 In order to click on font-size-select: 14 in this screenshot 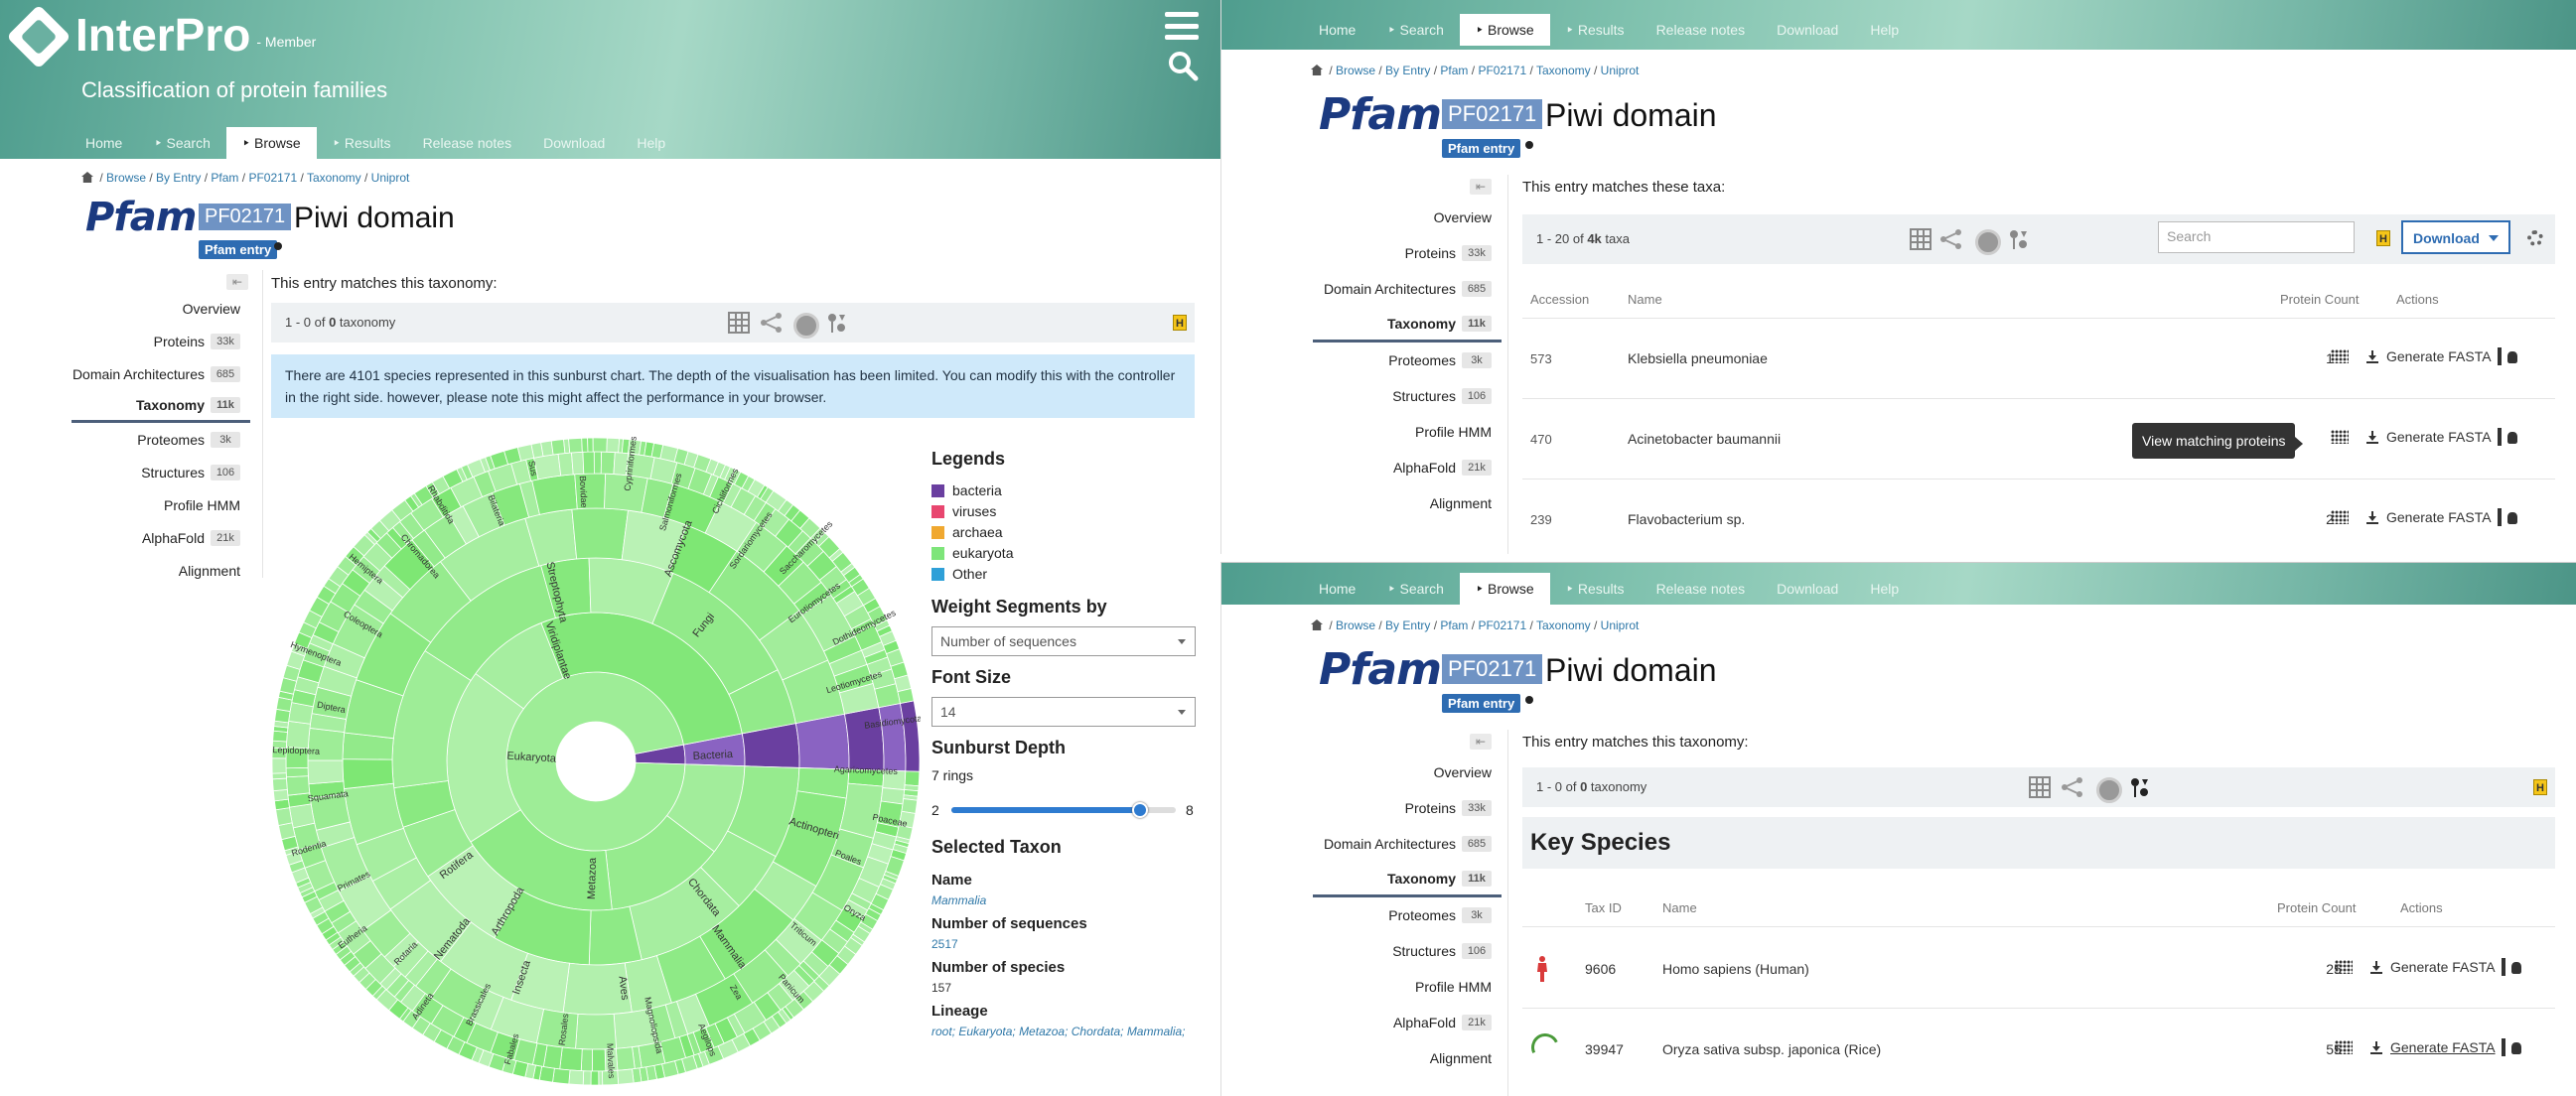, I will do `click(1063, 712)`.